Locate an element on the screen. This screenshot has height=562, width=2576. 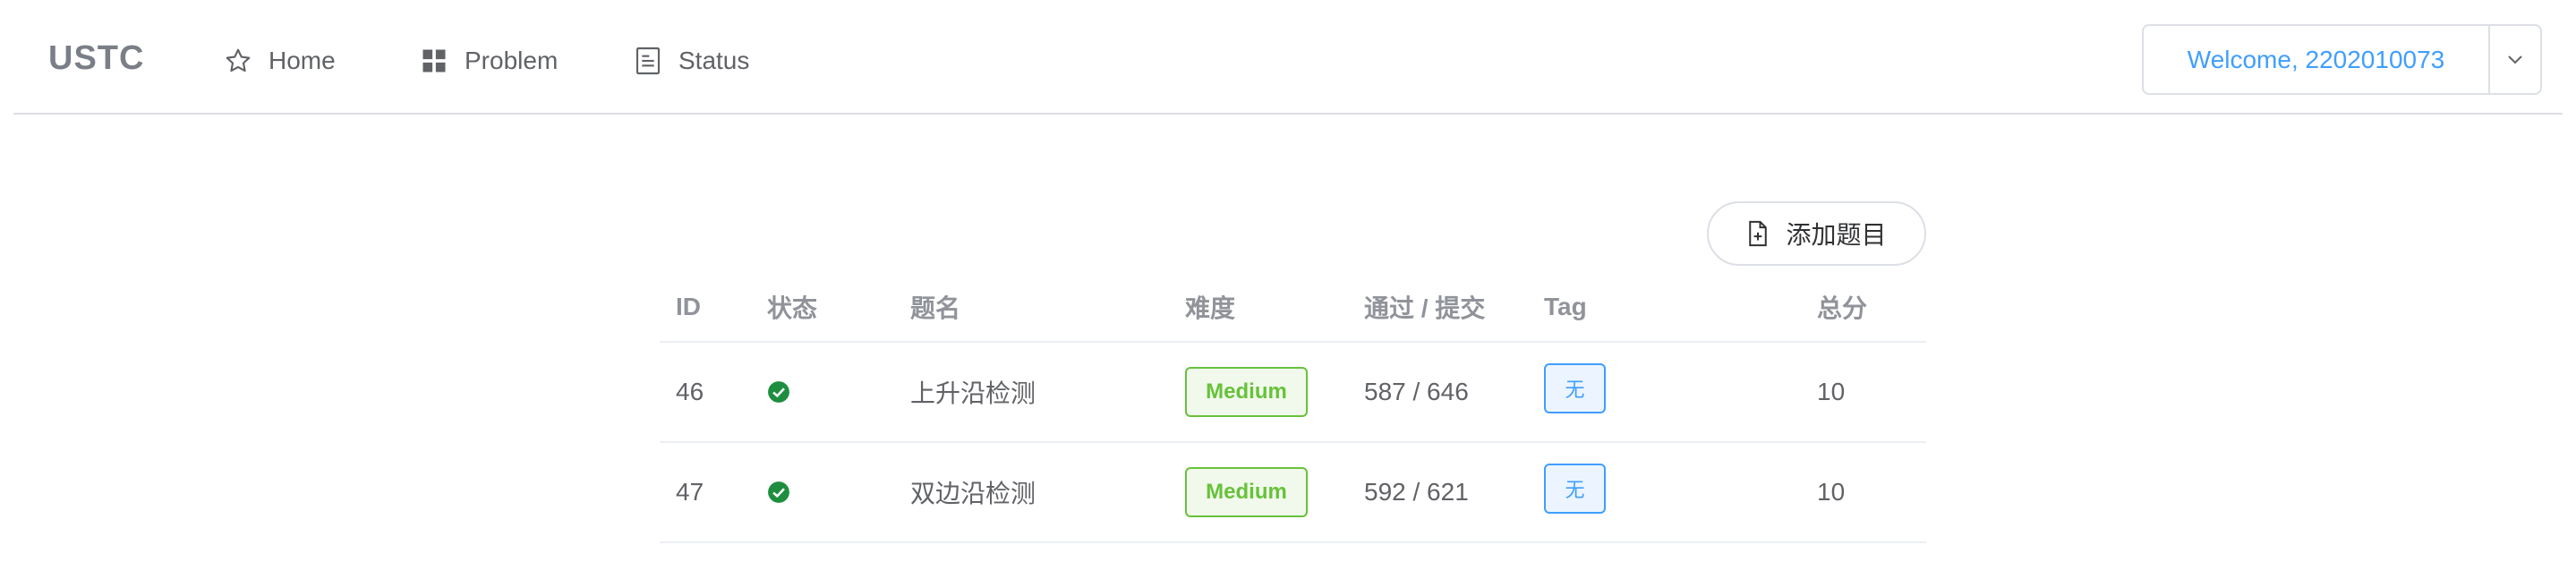
nav-item-status: Status is located at coordinates (690, 61).